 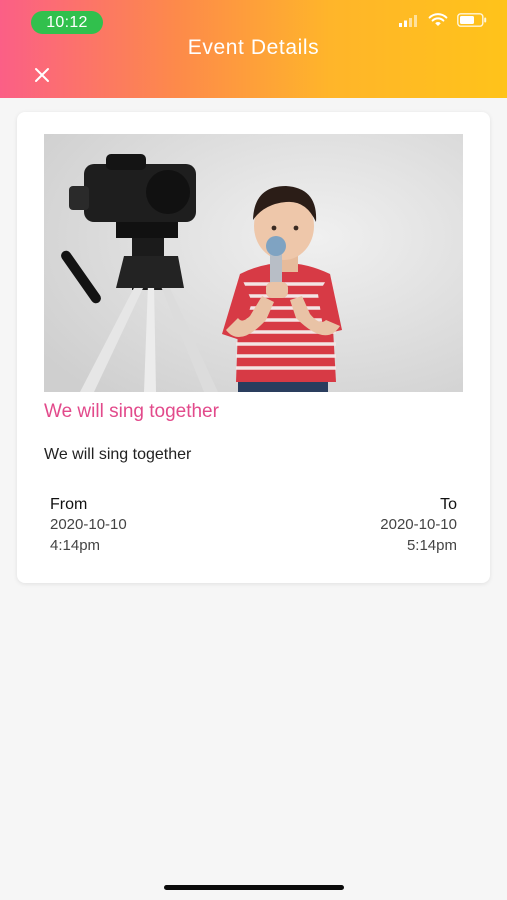 What do you see at coordinates (438, 22) in the screenshot?
I see `wifi-icon` at bounding box center [438, 22].